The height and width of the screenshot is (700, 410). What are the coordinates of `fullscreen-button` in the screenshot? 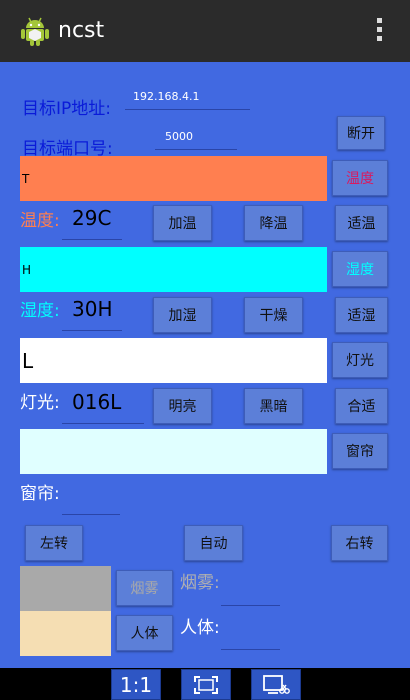 It's located at (206, 684).